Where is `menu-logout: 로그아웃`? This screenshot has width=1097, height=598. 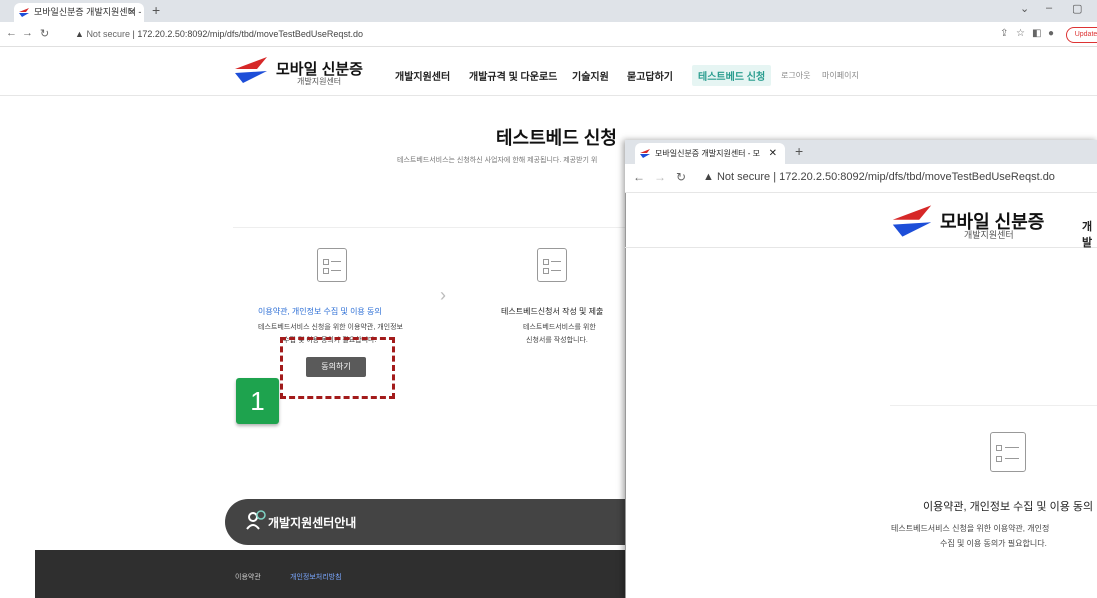
menu-logout: 로그아웃 is located at coordinates (795, 75).